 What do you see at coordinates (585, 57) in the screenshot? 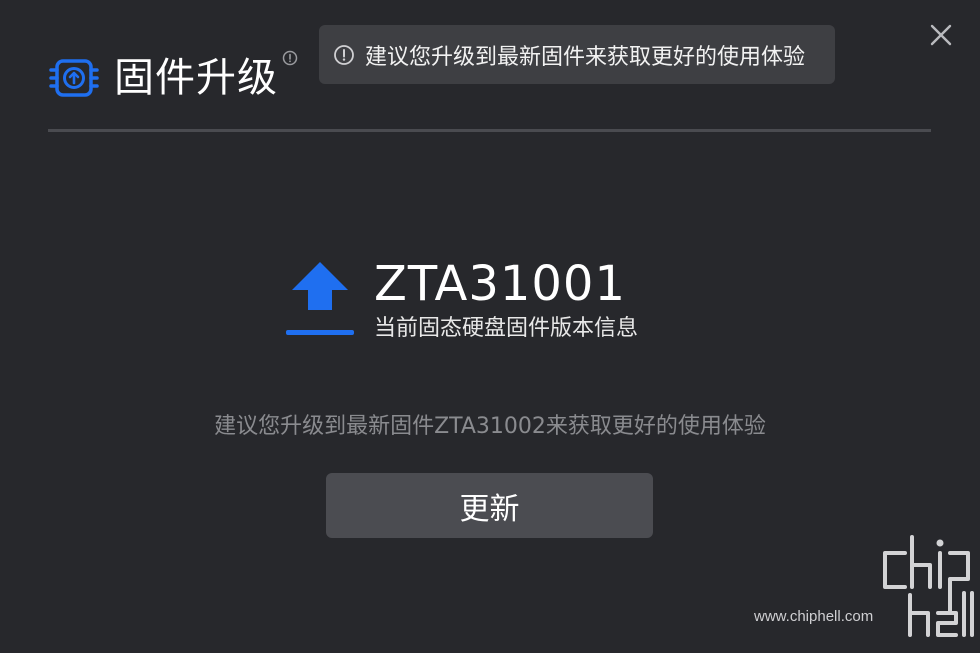
I see `tooltip-text: 建议您升级到最新固件来获取更好的使用体验` at bounding box center [585, 57].